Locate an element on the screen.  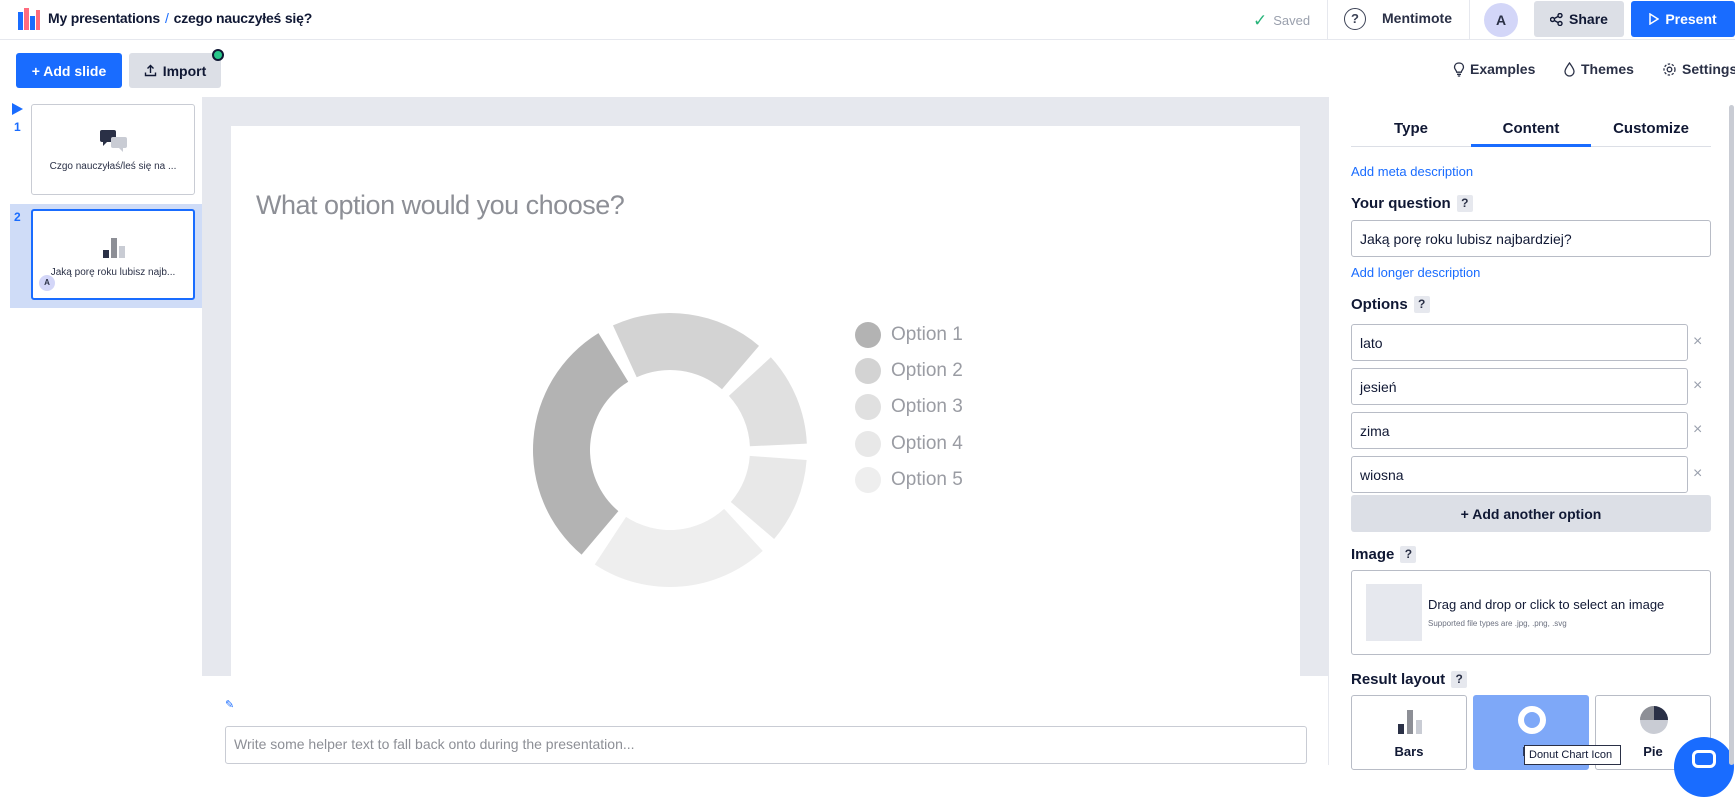
import-label: Import is located at coordinates (184, 70).